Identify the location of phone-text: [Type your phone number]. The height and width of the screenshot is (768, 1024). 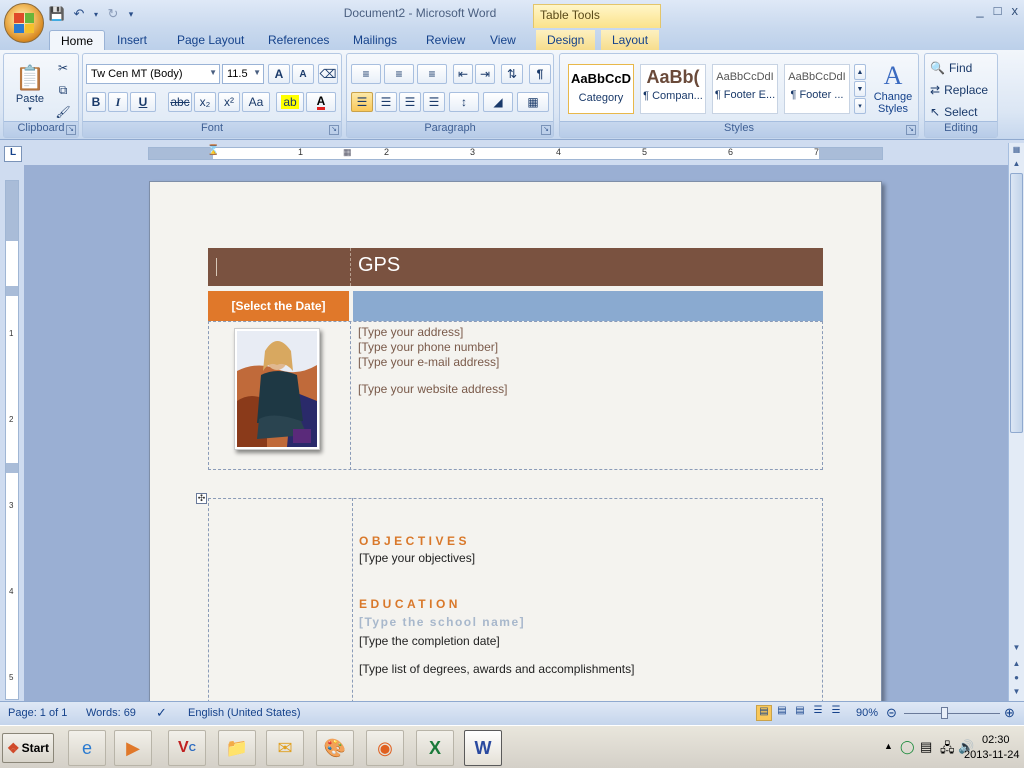
(428, 347).